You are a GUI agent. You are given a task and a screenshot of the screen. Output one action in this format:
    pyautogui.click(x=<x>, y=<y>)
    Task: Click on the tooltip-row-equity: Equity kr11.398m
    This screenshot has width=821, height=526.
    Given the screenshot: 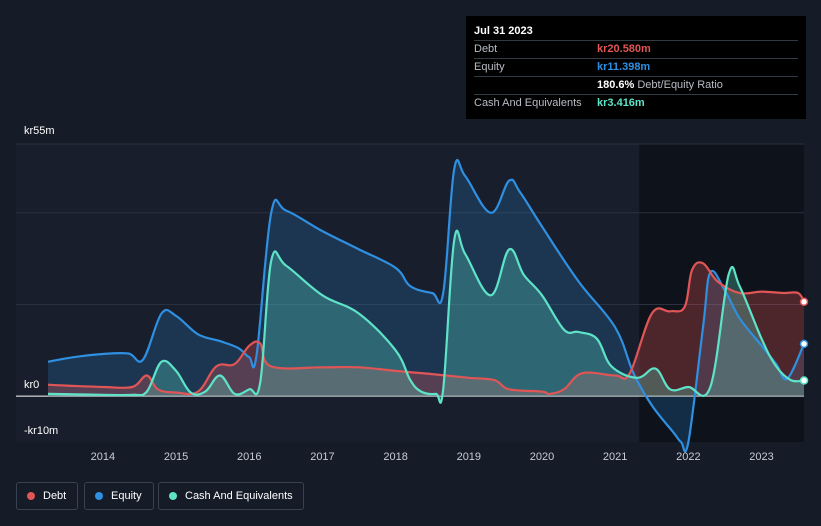 What is the action you would take?
    pyautogui.click(x=636, y=67)
    